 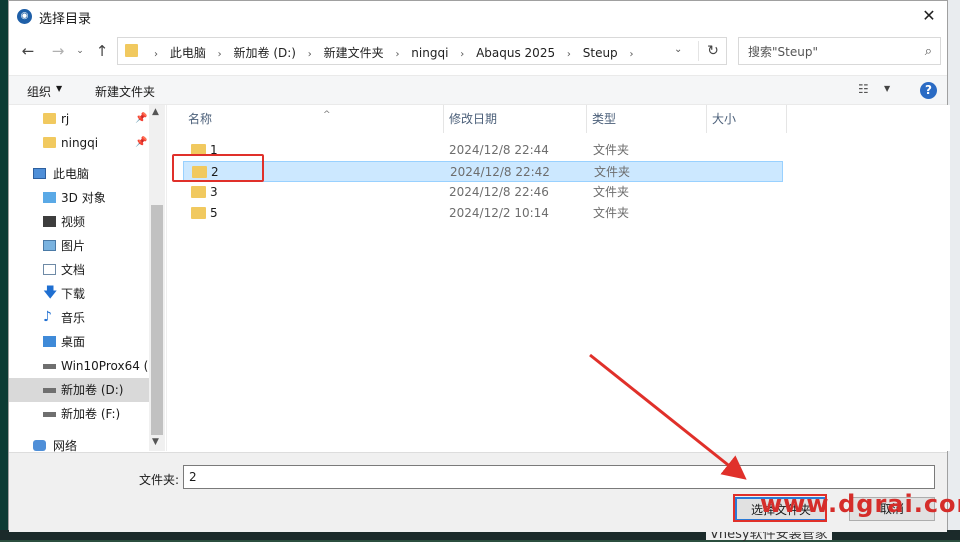 What do you see at coordinates (863, 89) in the screenshot?
I see `view-options-icon: ☷` at bounding box center [863, 89].